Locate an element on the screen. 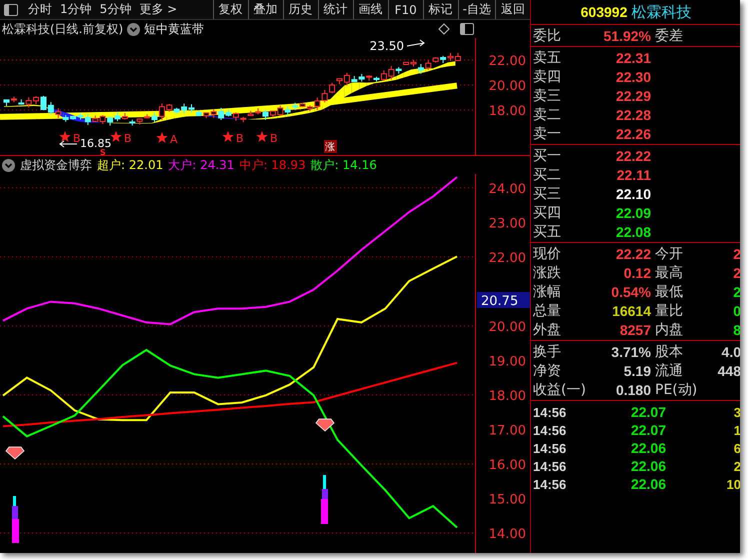 The width and height of the screenshot is (748, 560). field-label: 最低 is located at coordinates (669, 291).